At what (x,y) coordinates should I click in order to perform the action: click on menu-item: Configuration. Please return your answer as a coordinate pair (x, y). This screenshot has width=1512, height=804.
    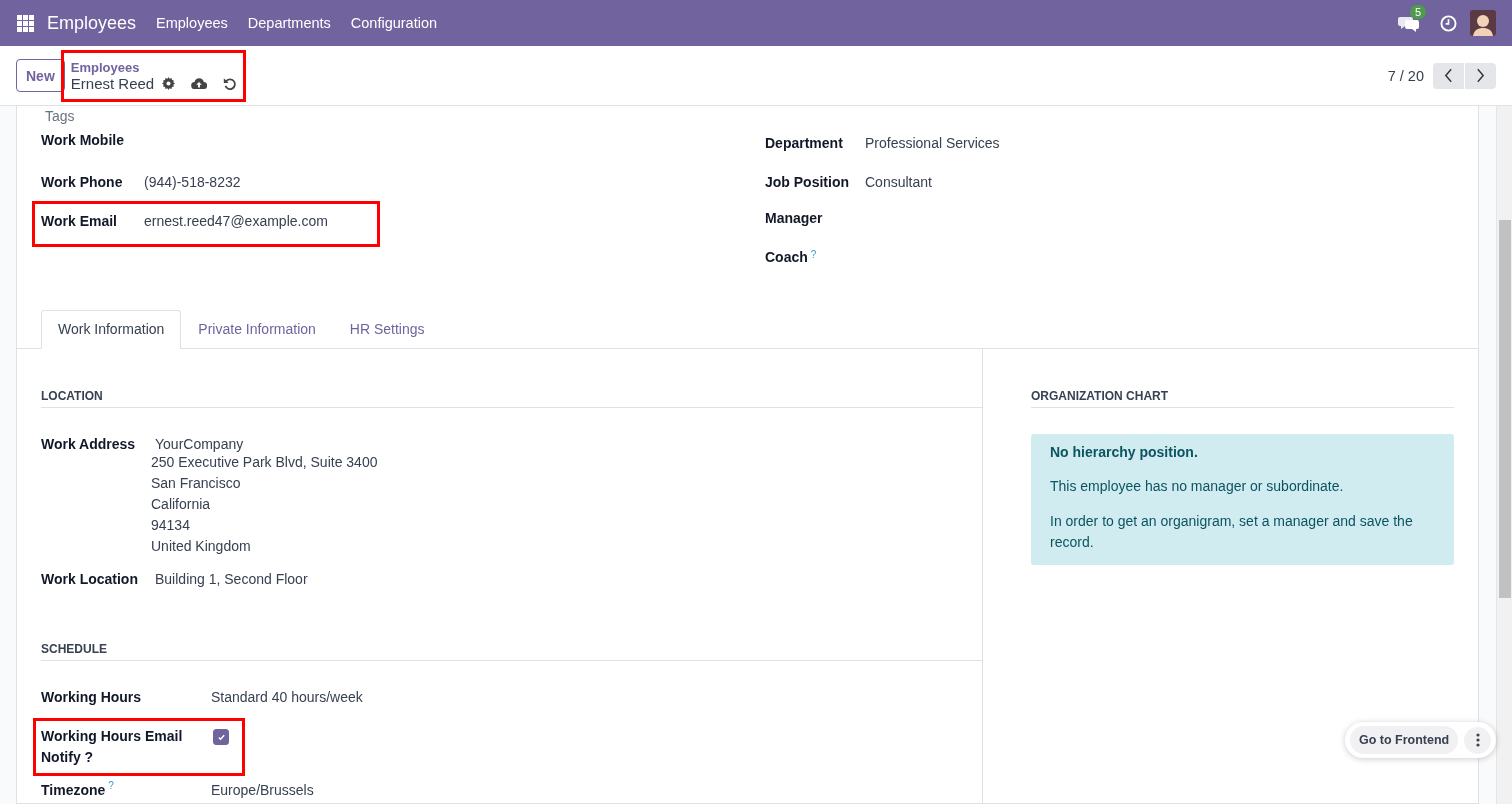
    Looking at the image, I should click on (394, 23).